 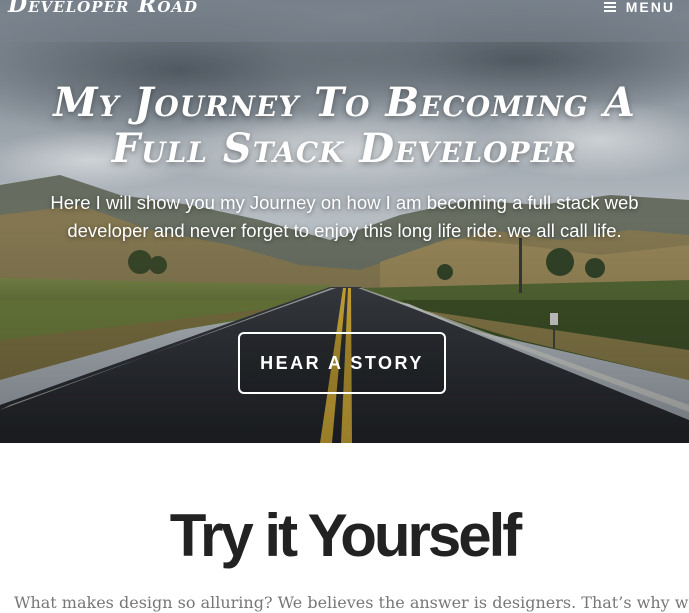 What do you see at coordinates (346, 535) in the screenshot?
I see `section-title: Try it Yourself` at bounding box center [346, 535].